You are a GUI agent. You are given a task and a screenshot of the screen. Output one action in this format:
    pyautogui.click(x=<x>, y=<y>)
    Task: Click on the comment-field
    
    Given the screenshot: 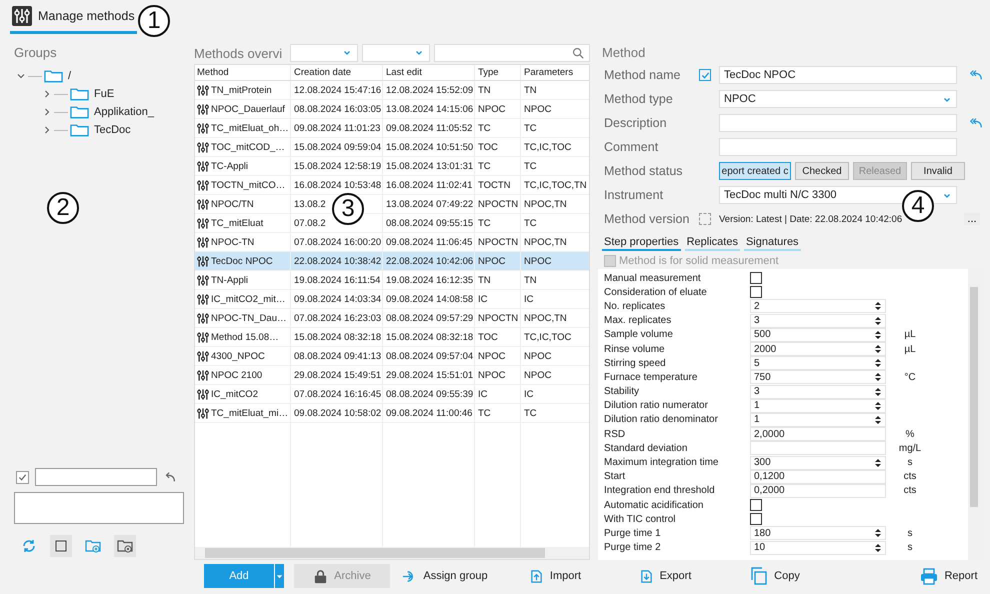 What is the action you would take?
    pyautogui.click(x=838, y=147)
    